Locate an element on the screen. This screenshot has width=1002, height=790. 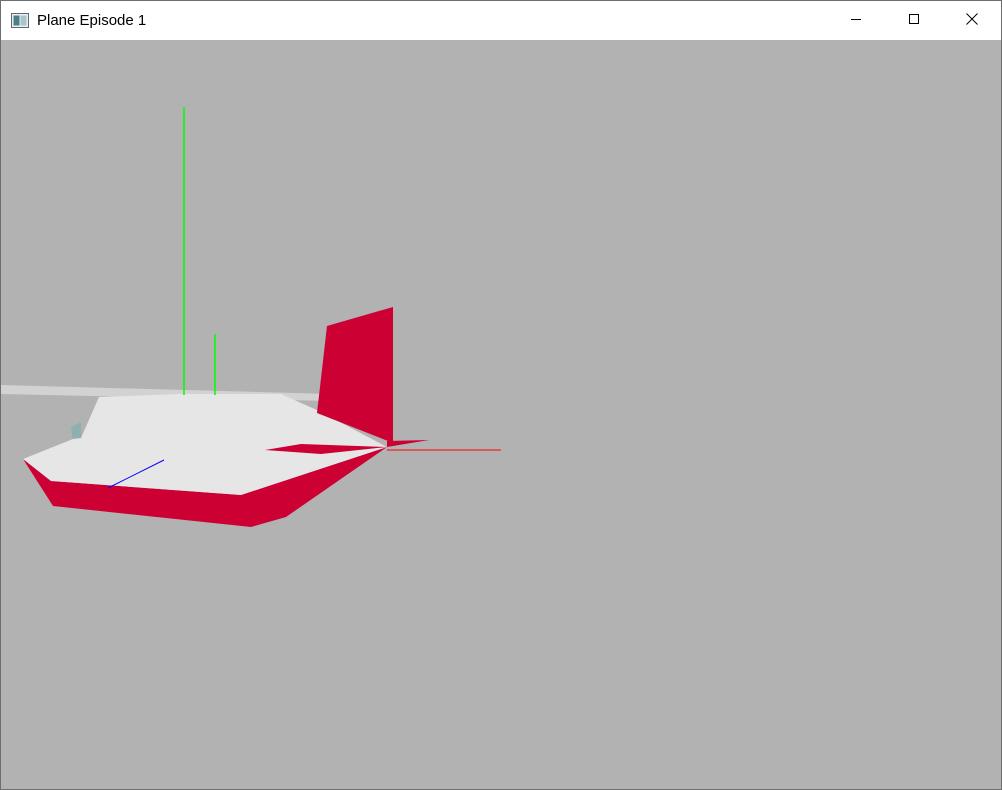
close-button is located at coordinates (972, 20).